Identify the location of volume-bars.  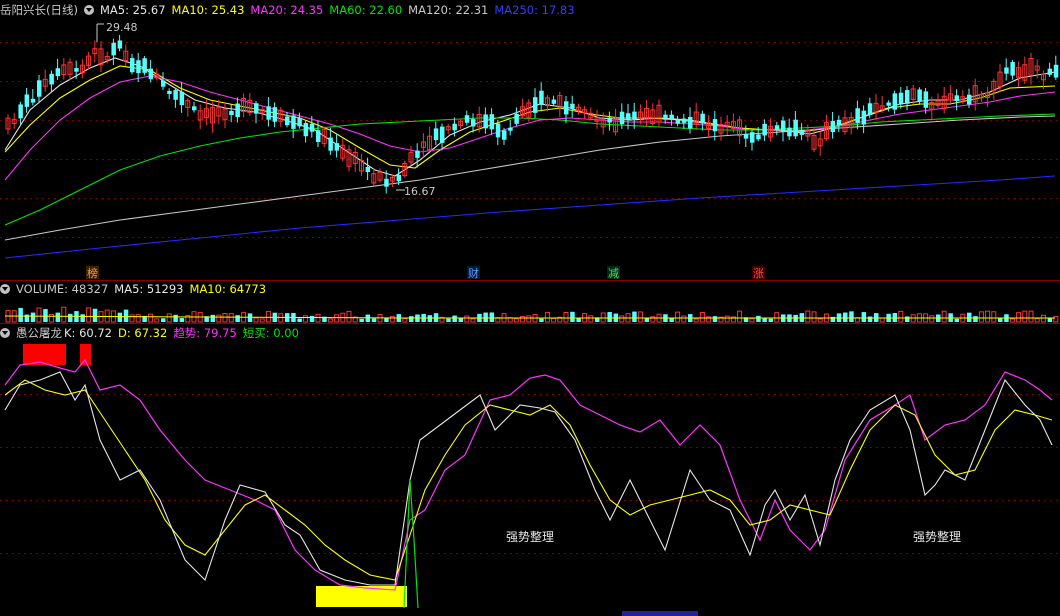
(531, 314).